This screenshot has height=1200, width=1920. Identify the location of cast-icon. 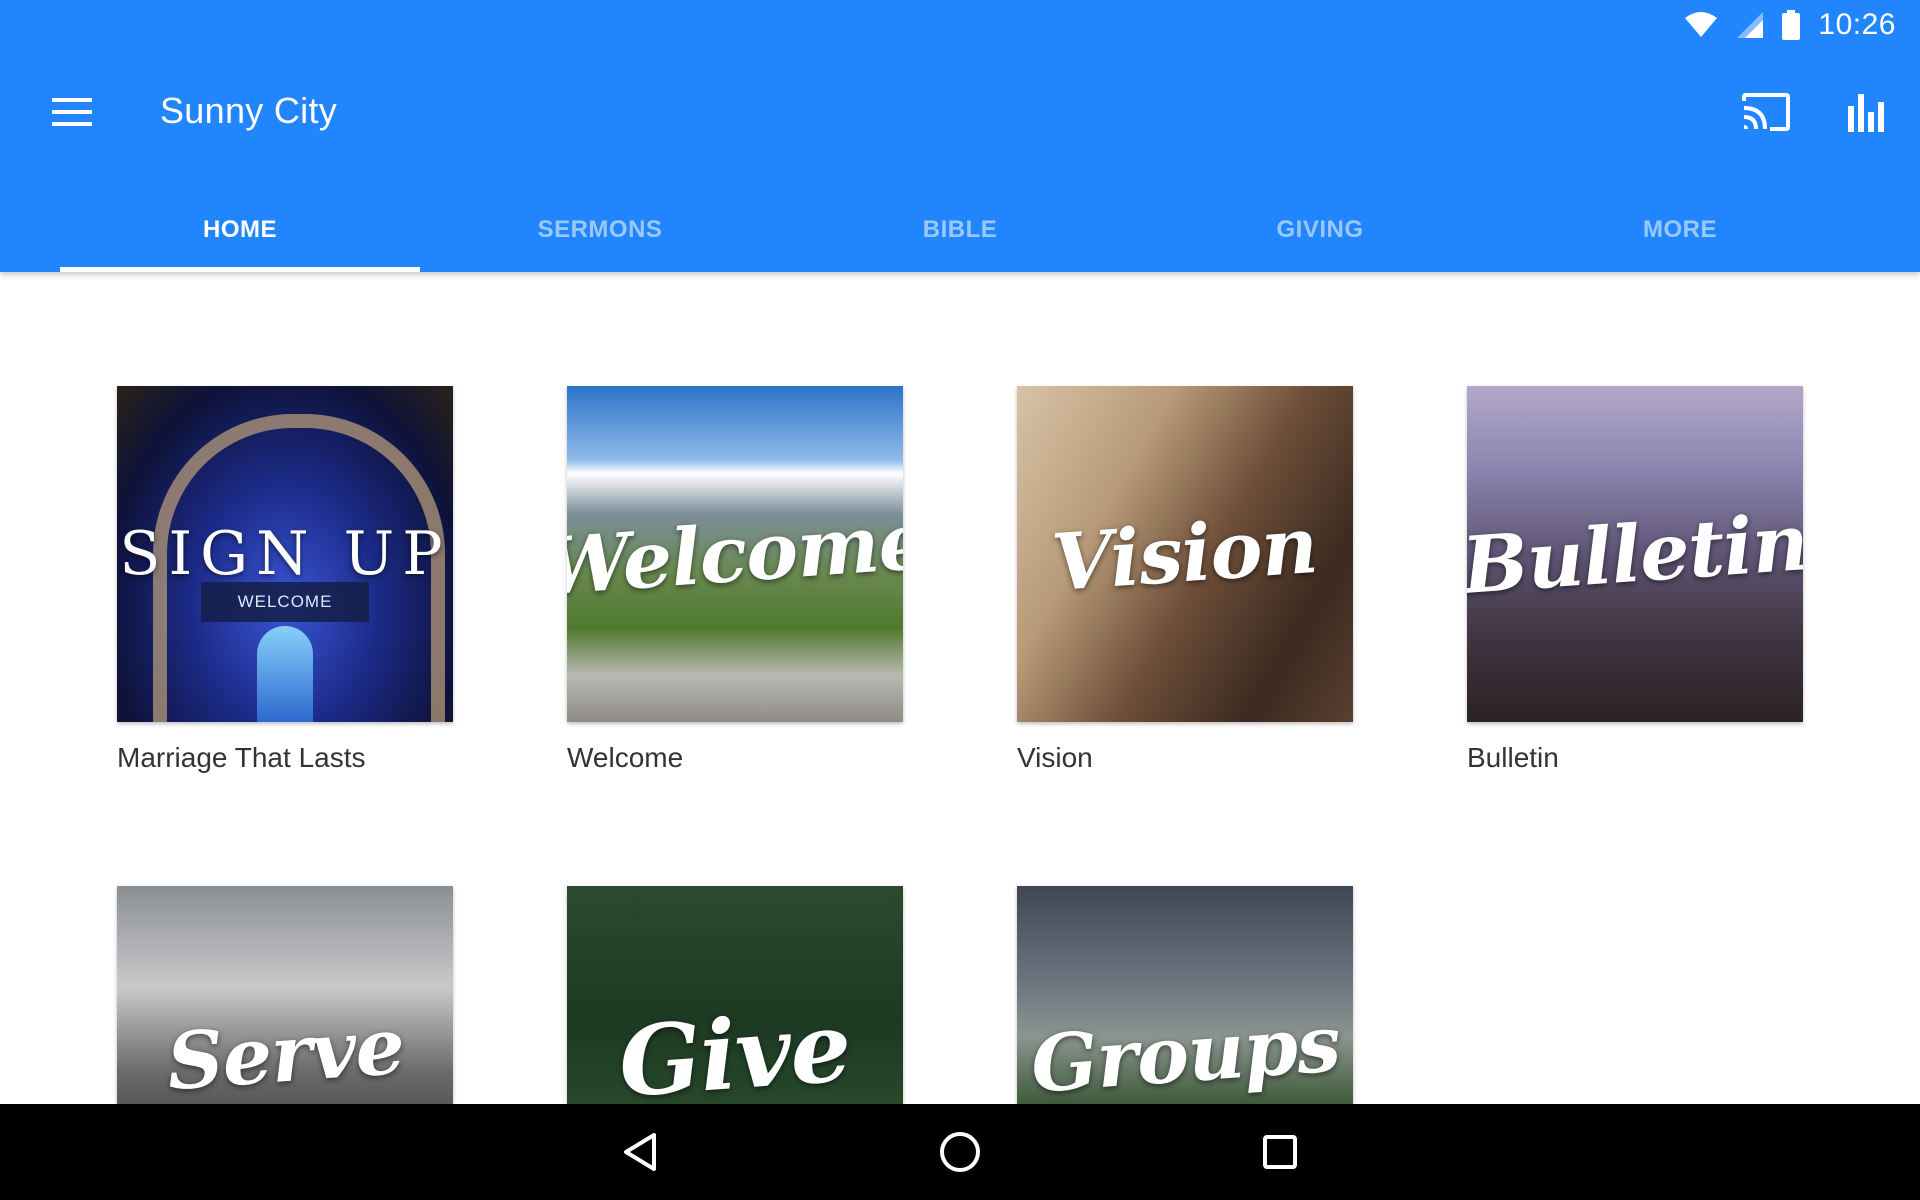
(1766, 112).